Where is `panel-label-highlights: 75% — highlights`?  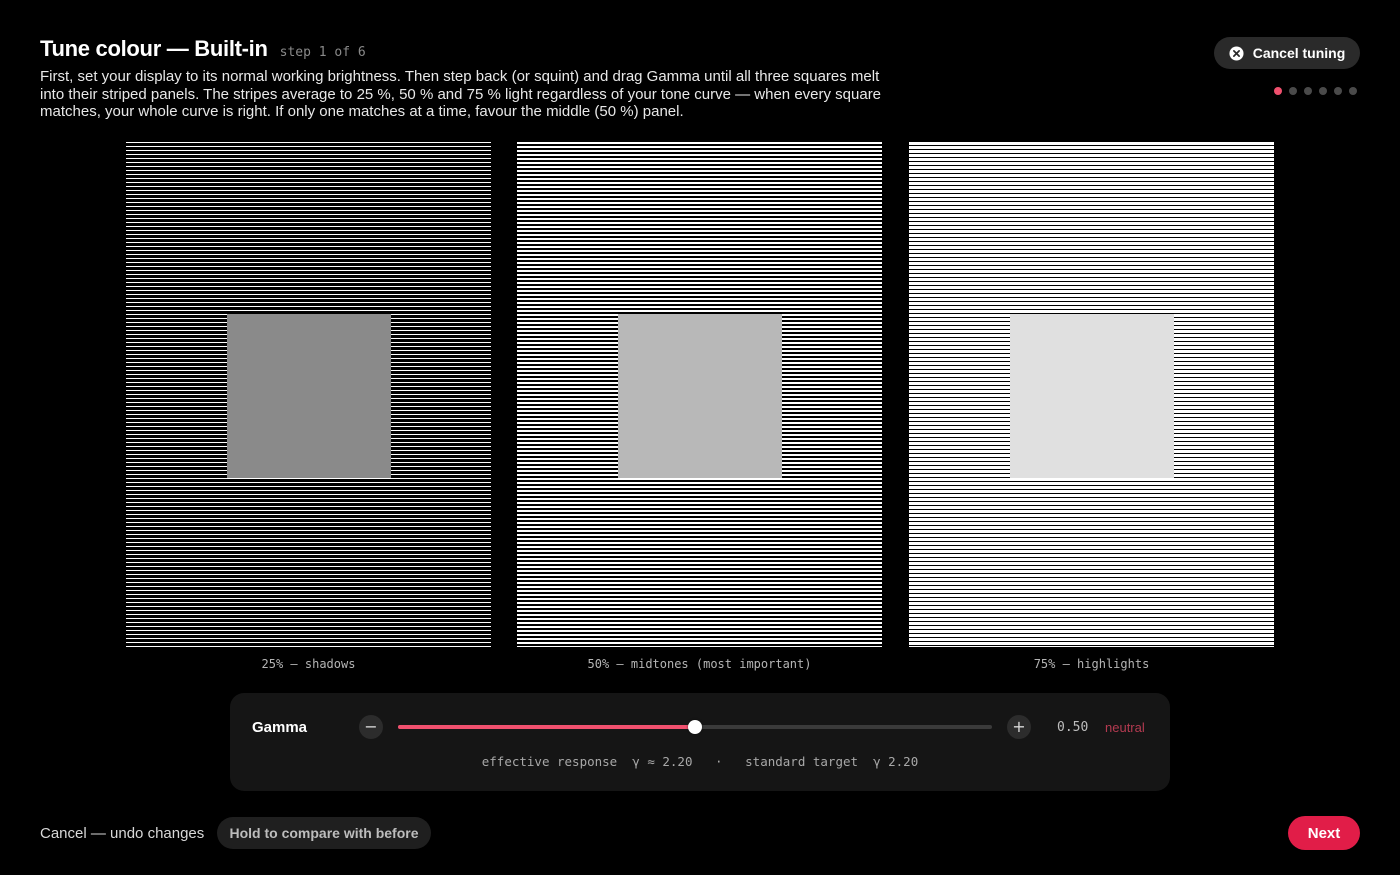
panel-label-highlights: 75% — highlights is located at coordinates (1091, 664).